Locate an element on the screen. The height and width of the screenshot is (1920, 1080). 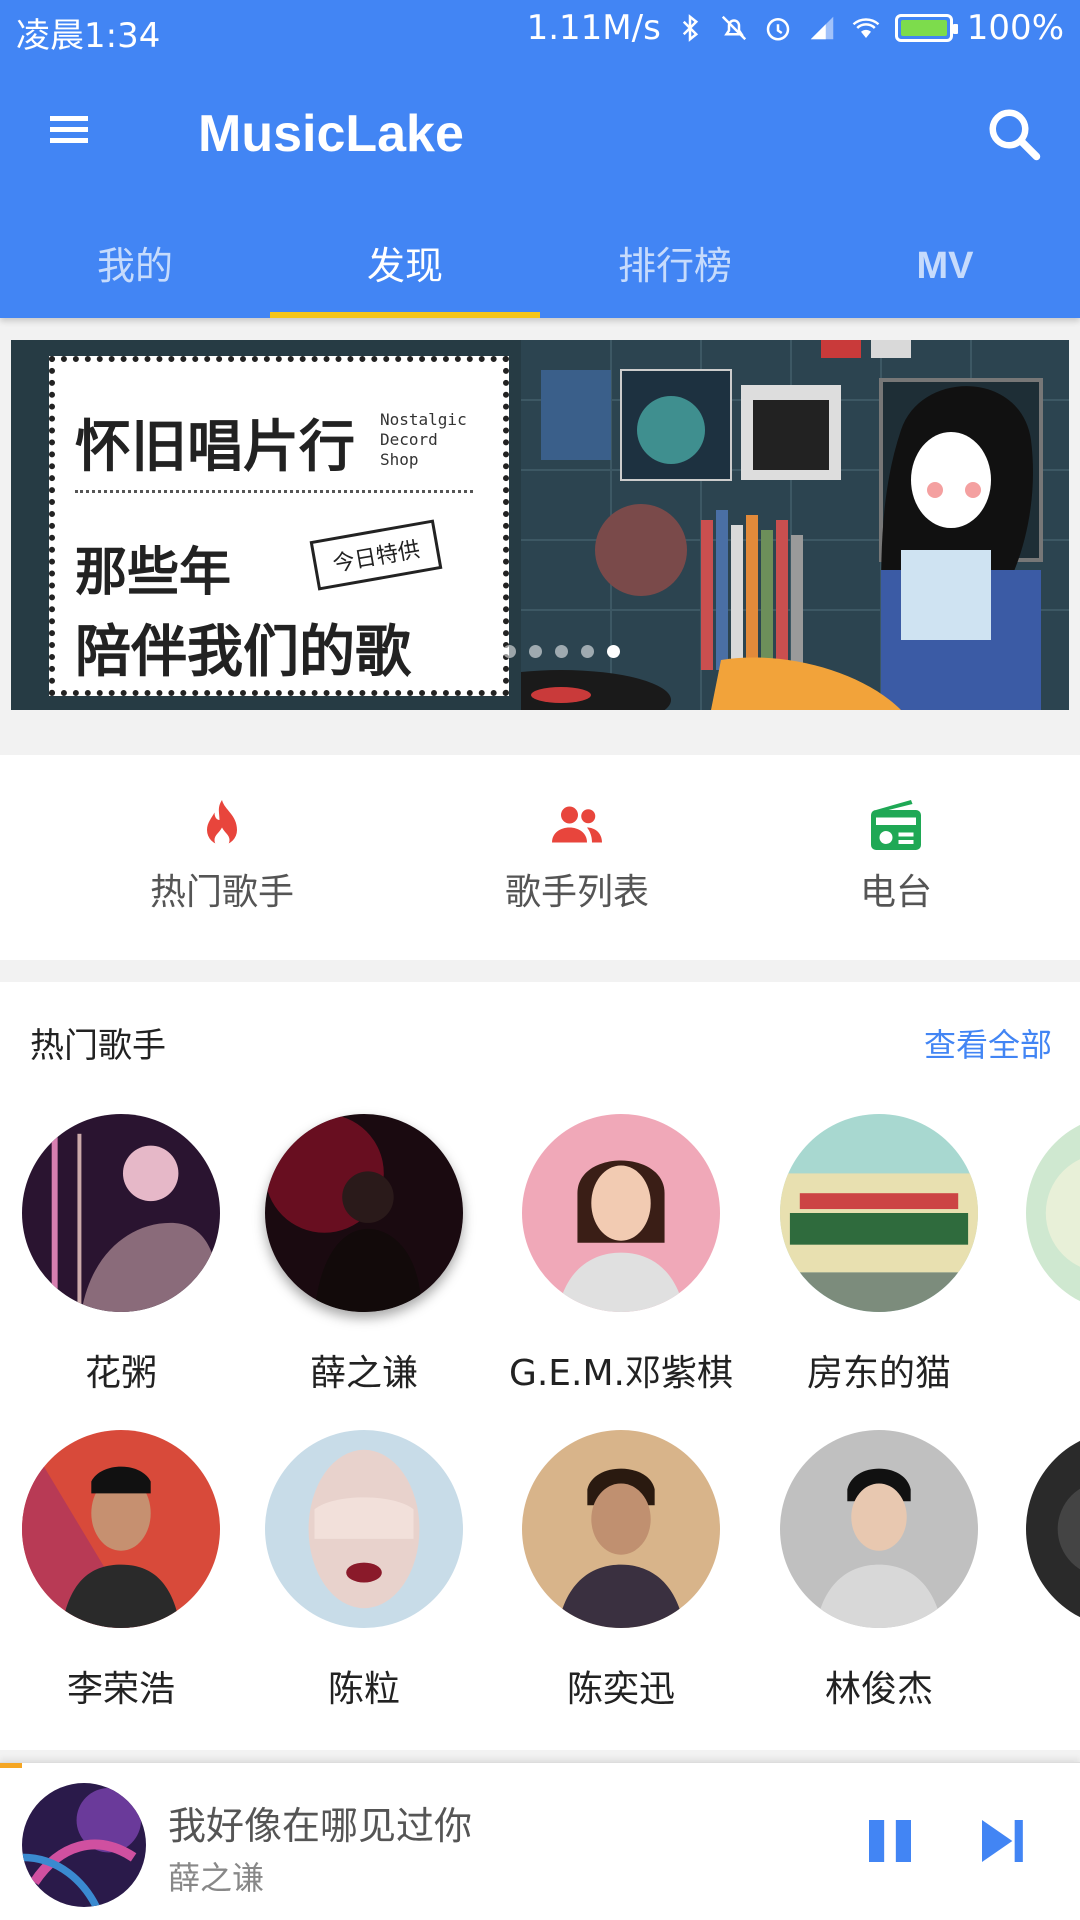
banner-stamp: 今日特供 is located at coordinates (376, 555).